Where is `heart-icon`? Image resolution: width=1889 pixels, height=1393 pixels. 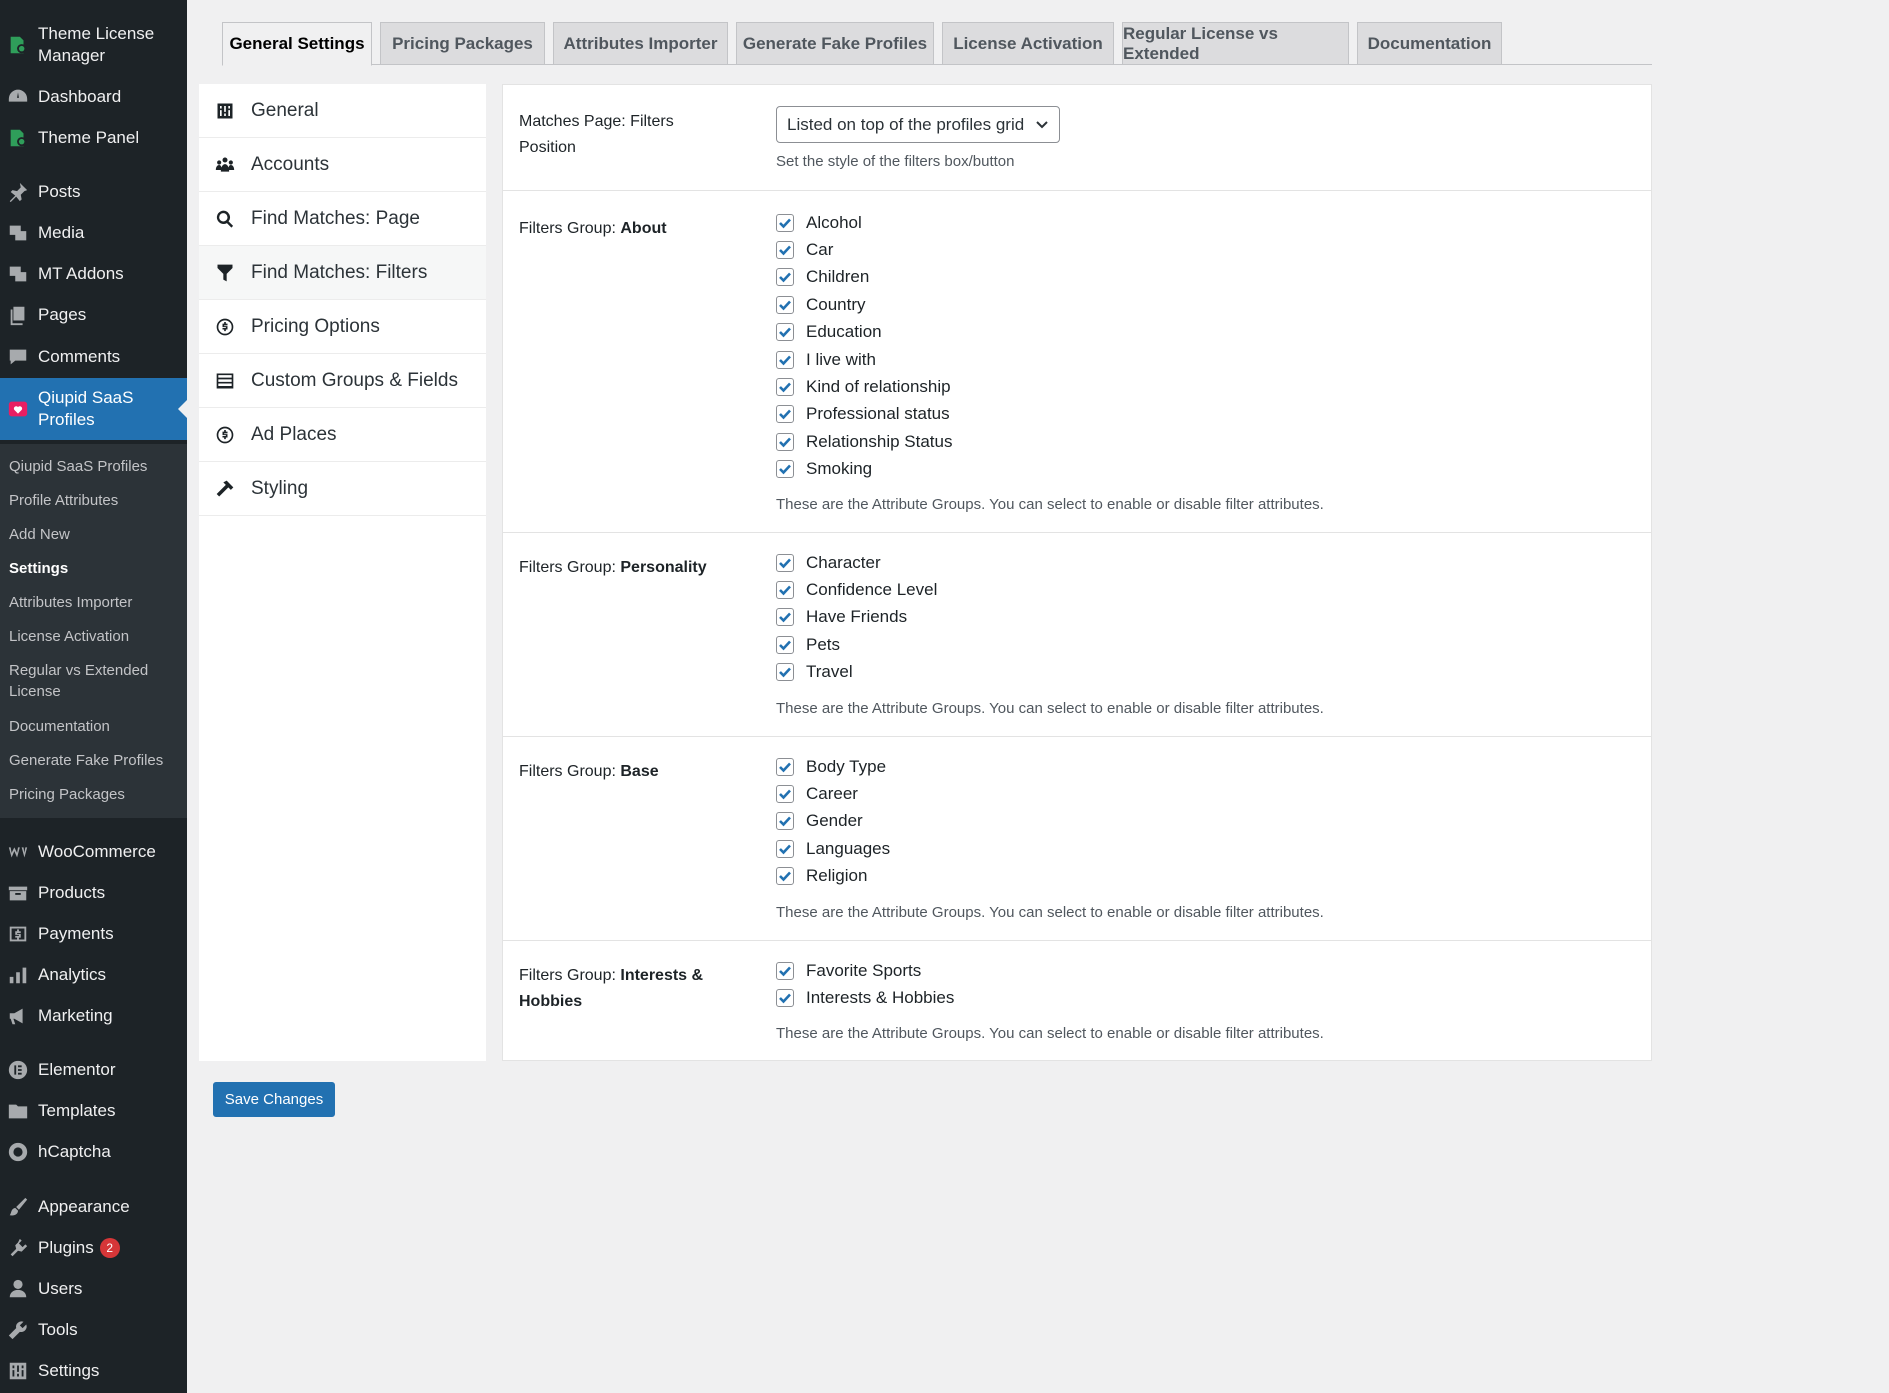
heart-icon is located at coordinates (18, 409).